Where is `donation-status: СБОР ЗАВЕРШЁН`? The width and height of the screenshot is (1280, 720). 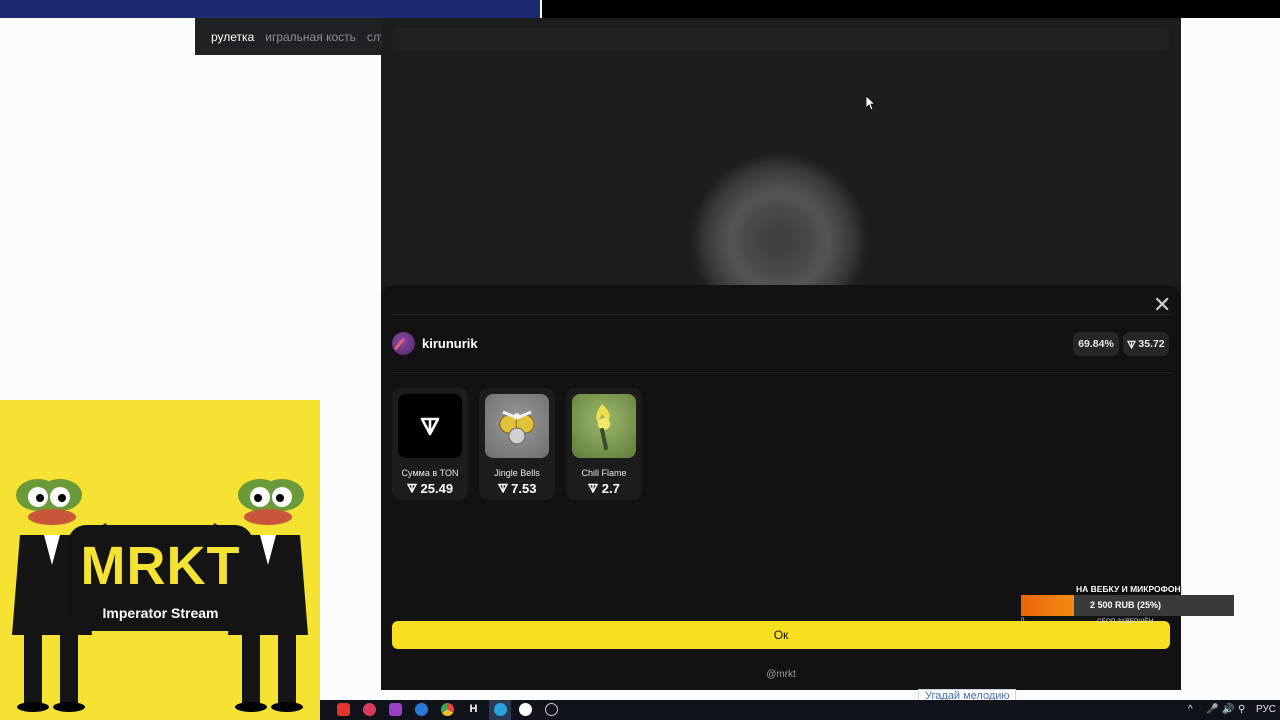 donation-status: СБОР ЗАВЕРШЁН is located at coordinates (1125, 621).